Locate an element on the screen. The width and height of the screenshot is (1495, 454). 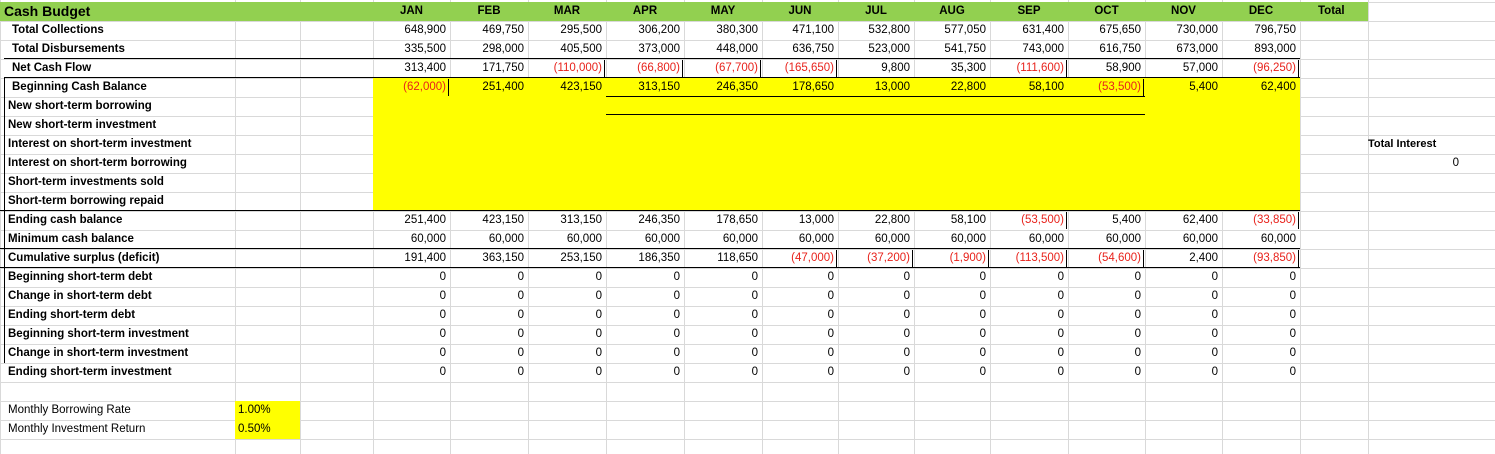
row-label: Short-term investments sold is located at coordinates (117, 182).